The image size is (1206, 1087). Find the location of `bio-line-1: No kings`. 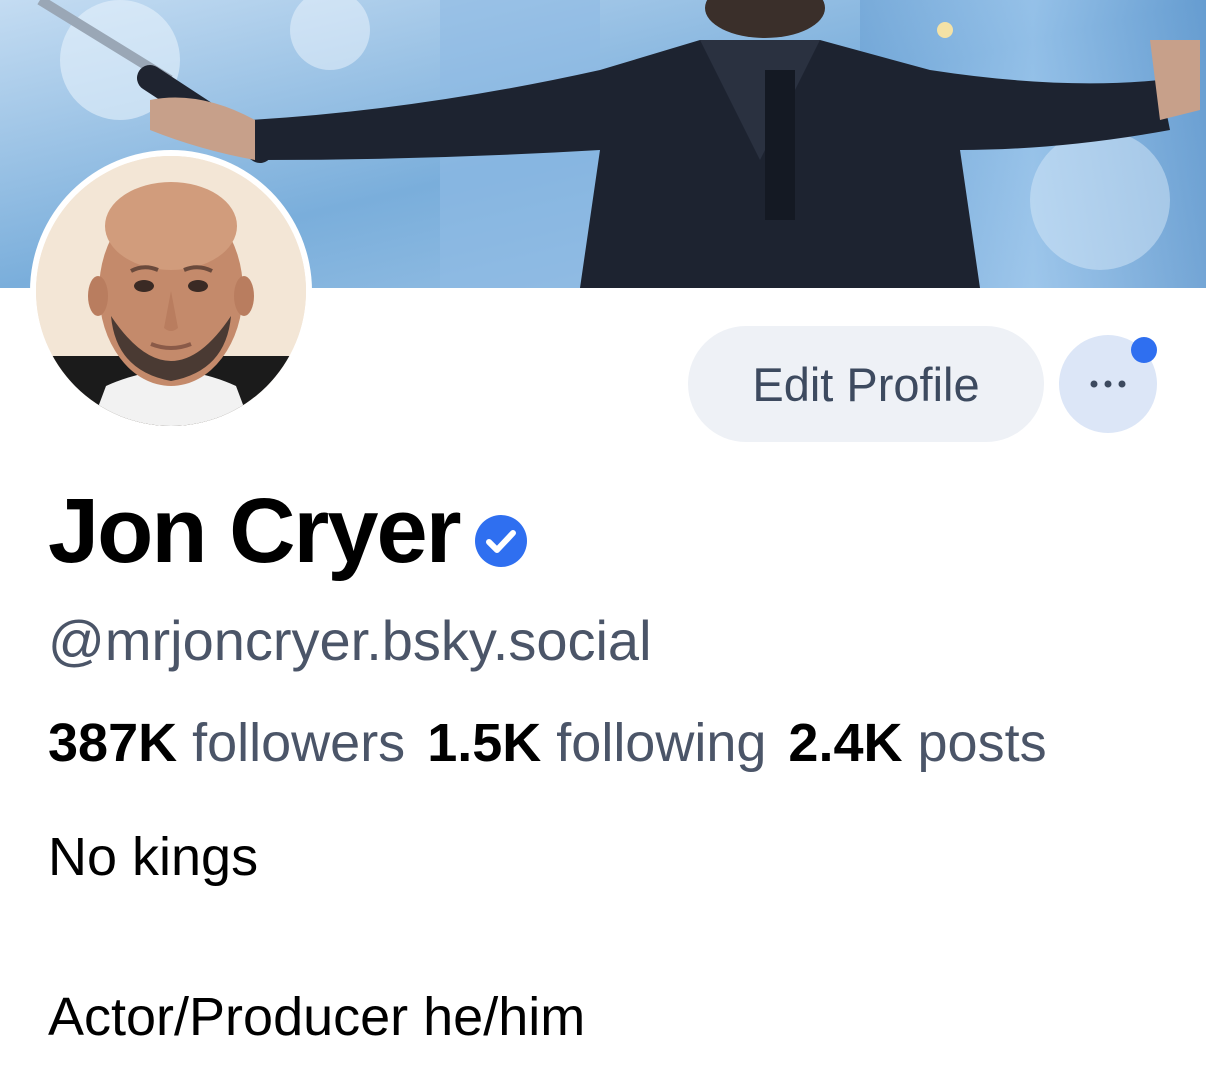

bio-line-1: No kings is located at coordinates (153, 857).